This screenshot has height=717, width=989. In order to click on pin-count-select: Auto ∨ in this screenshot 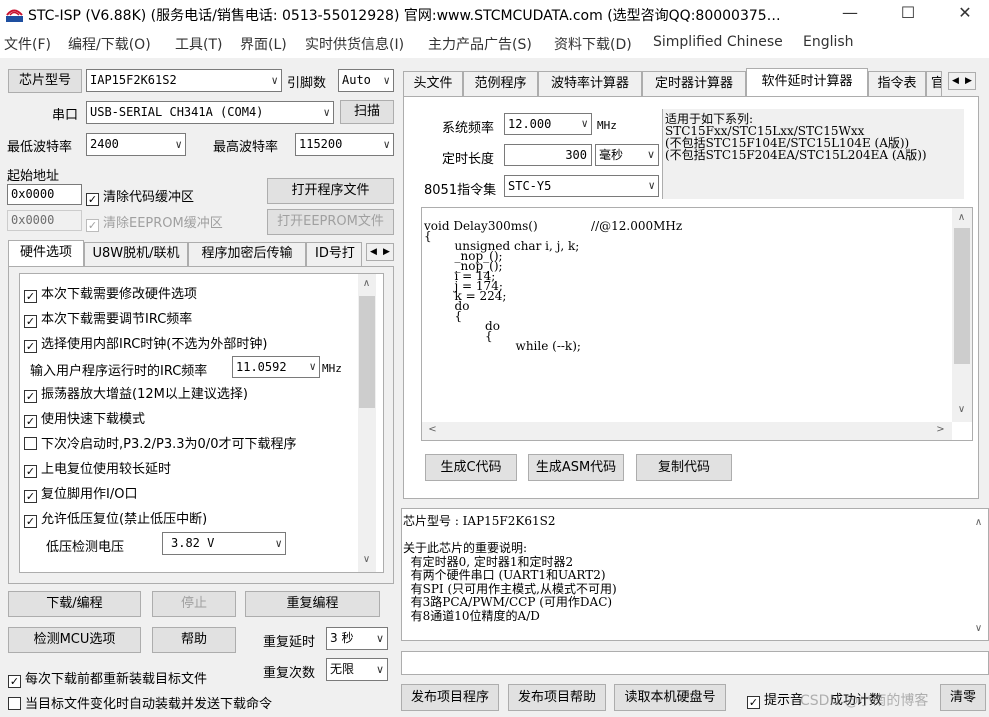, I will do `click(366, 80)`.